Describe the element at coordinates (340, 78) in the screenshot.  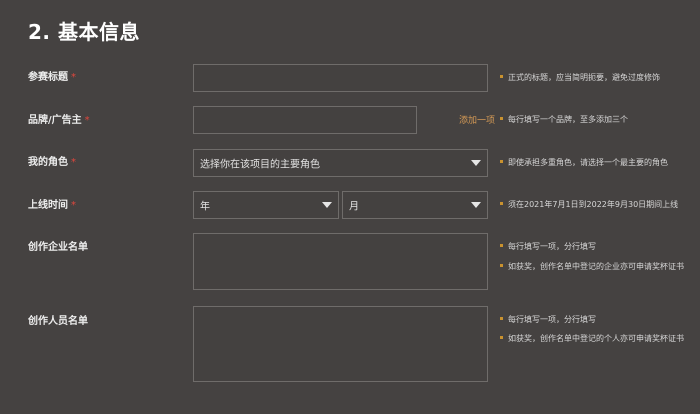
I see `entry-title-input` at that location.